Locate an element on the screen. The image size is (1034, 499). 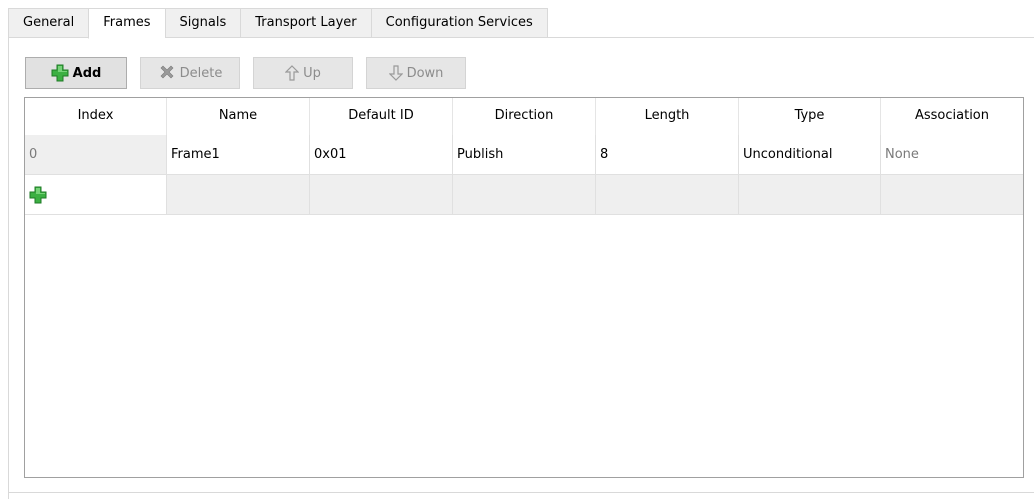
tab-configuration-services: Configuration Services is located at coordinates (459, 23).